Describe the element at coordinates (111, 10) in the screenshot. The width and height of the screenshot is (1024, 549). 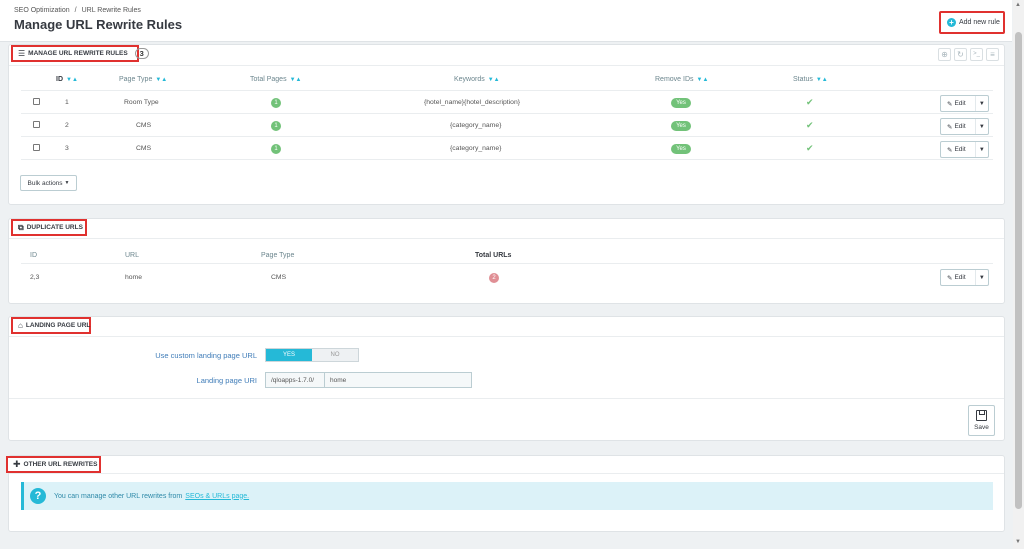
I see `breadcrumb-url-rewrite: URL Rewrite Rules` at that location.